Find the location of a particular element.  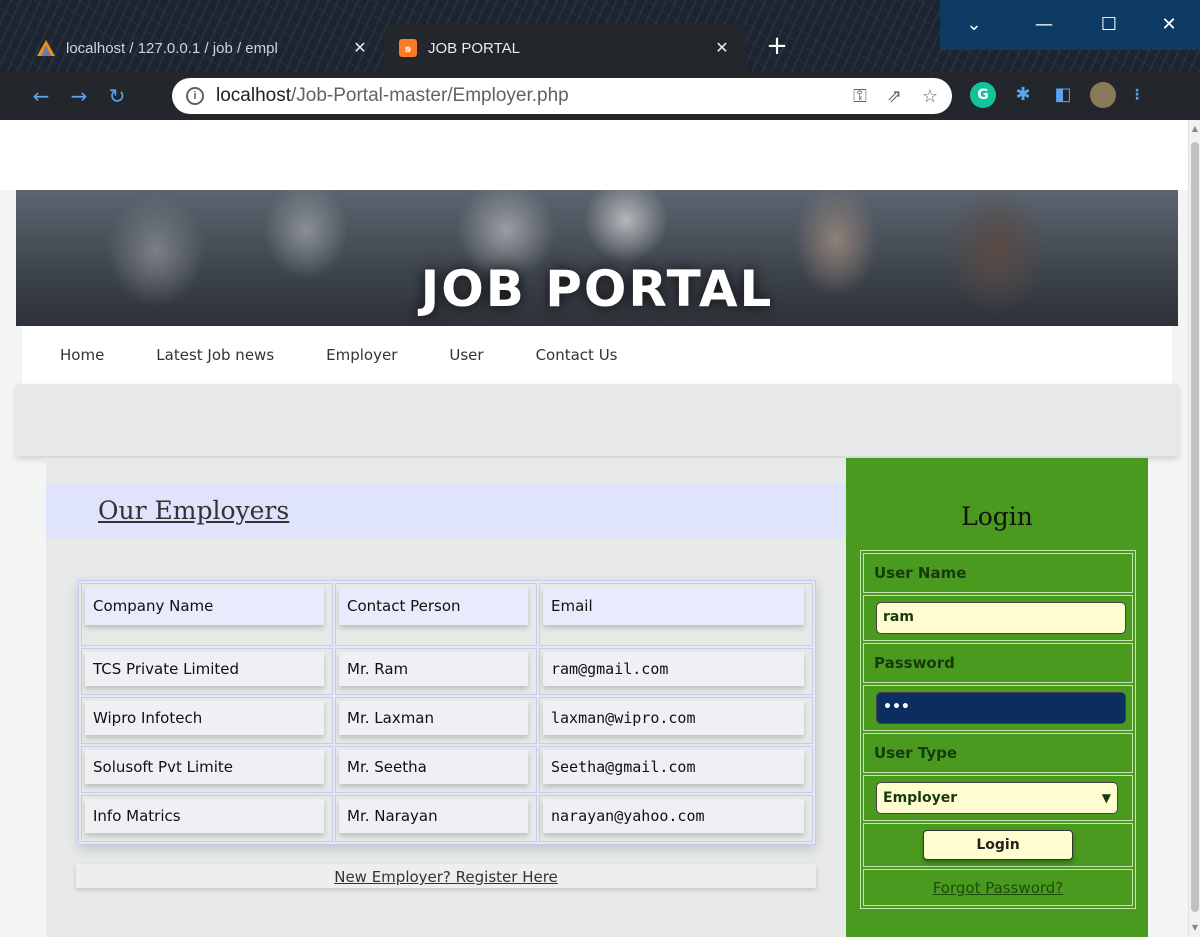

close-window-icon: ✕ is located at coordinates (1169, 25).